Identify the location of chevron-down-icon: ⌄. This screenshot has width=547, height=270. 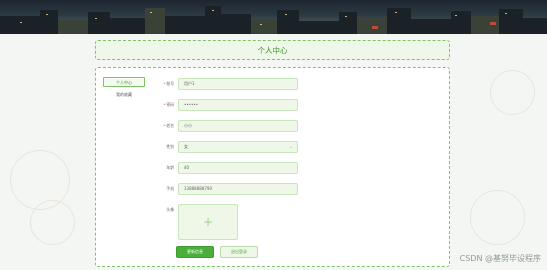
(290, 147).